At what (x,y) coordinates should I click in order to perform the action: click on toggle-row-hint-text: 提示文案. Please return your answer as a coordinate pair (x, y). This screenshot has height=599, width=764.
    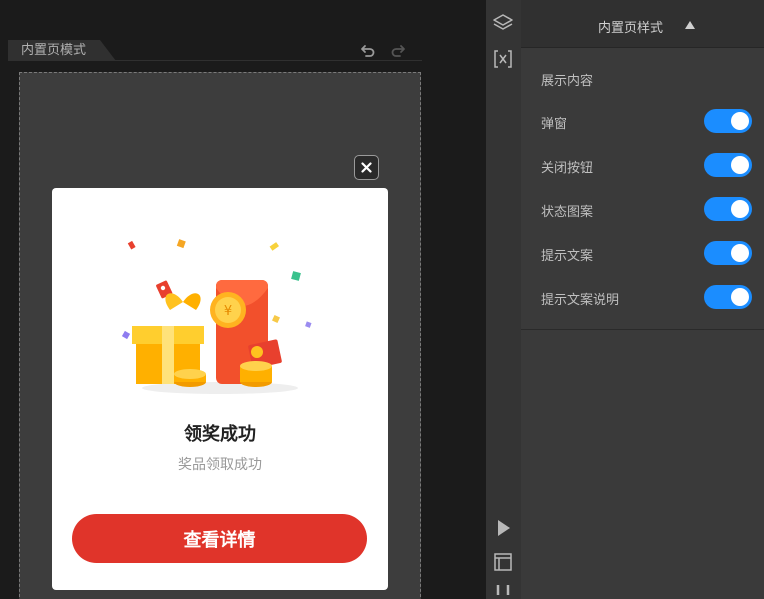
    Looking at the image, I should click on (642, 253).